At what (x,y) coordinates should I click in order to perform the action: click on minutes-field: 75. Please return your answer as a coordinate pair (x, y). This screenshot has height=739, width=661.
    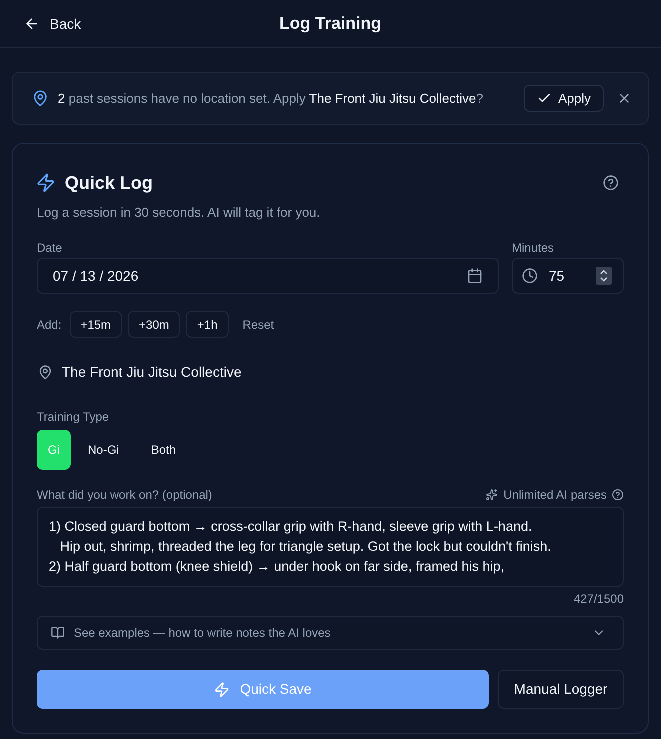
    Looking at the image, I should click on (568, 276).